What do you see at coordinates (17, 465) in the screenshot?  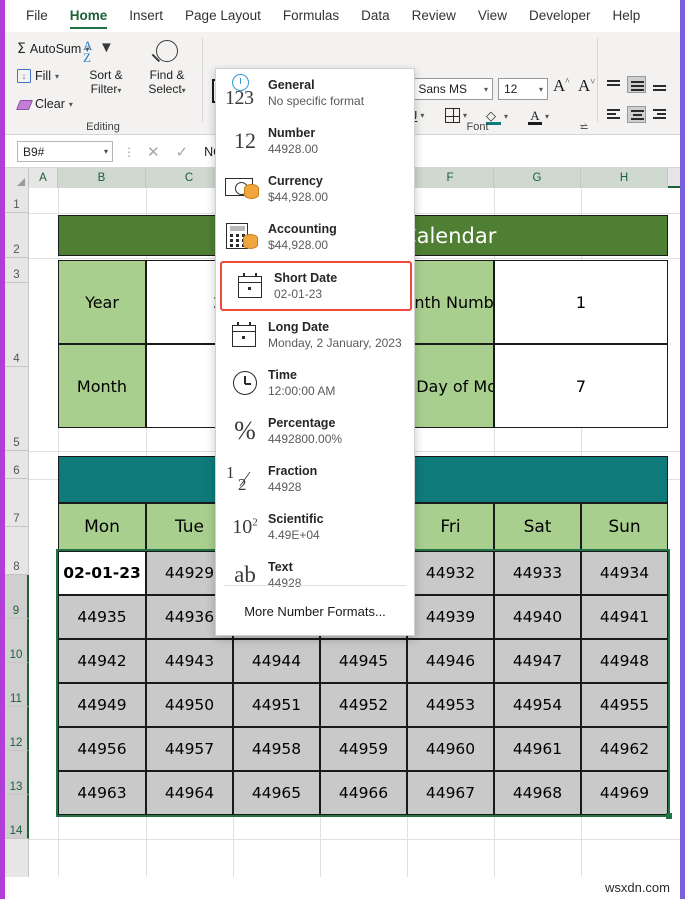 I see `row-header-6: 6` at bounding box center [17, 465].